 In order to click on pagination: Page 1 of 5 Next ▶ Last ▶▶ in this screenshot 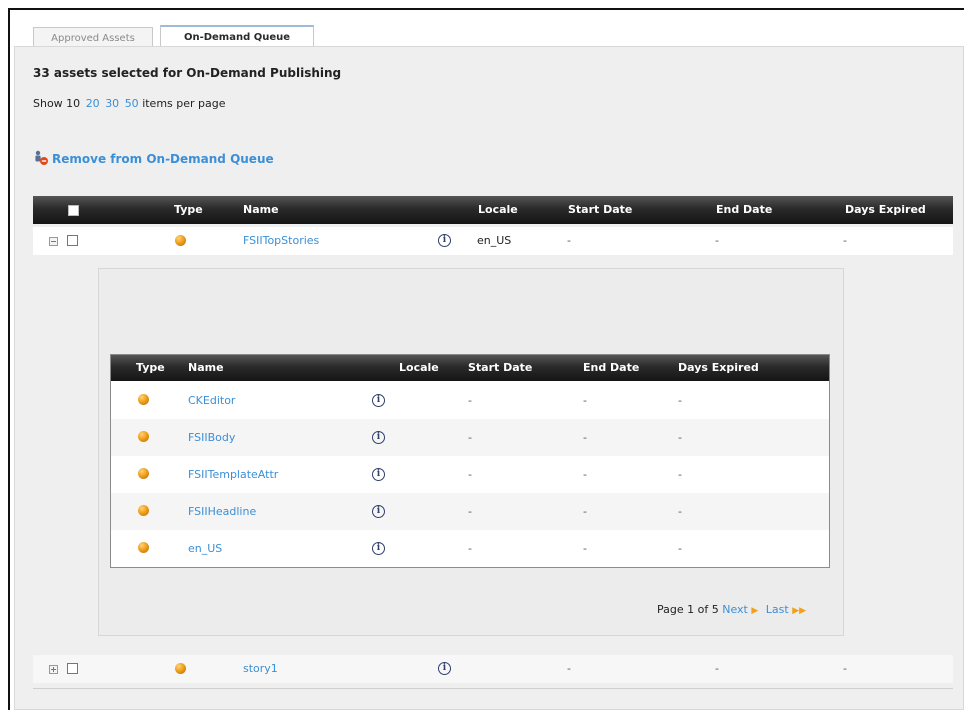, I will do `click(731, 609)`.